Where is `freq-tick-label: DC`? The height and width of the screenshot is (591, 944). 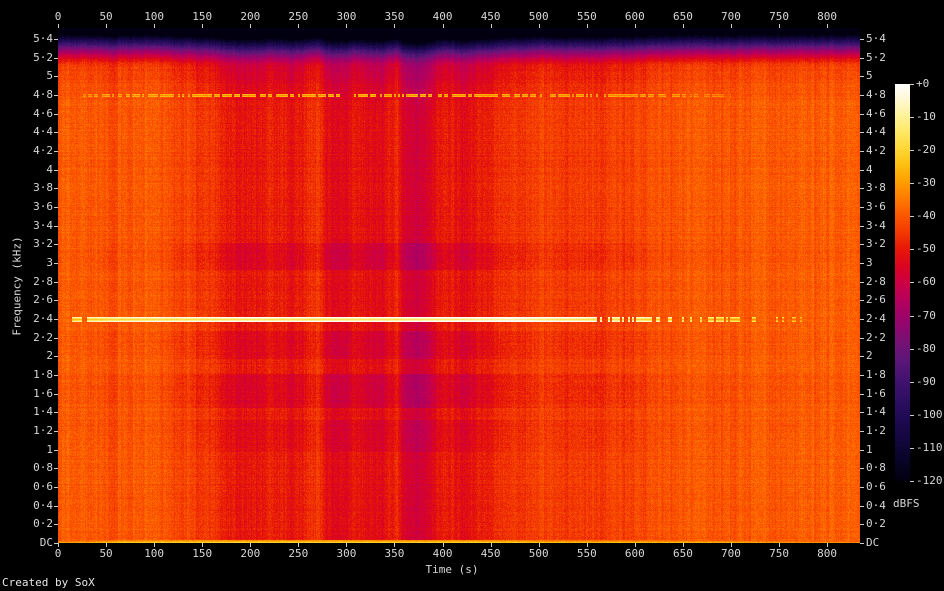
freq-tick-label: DC is located at coordinates (873, 542).